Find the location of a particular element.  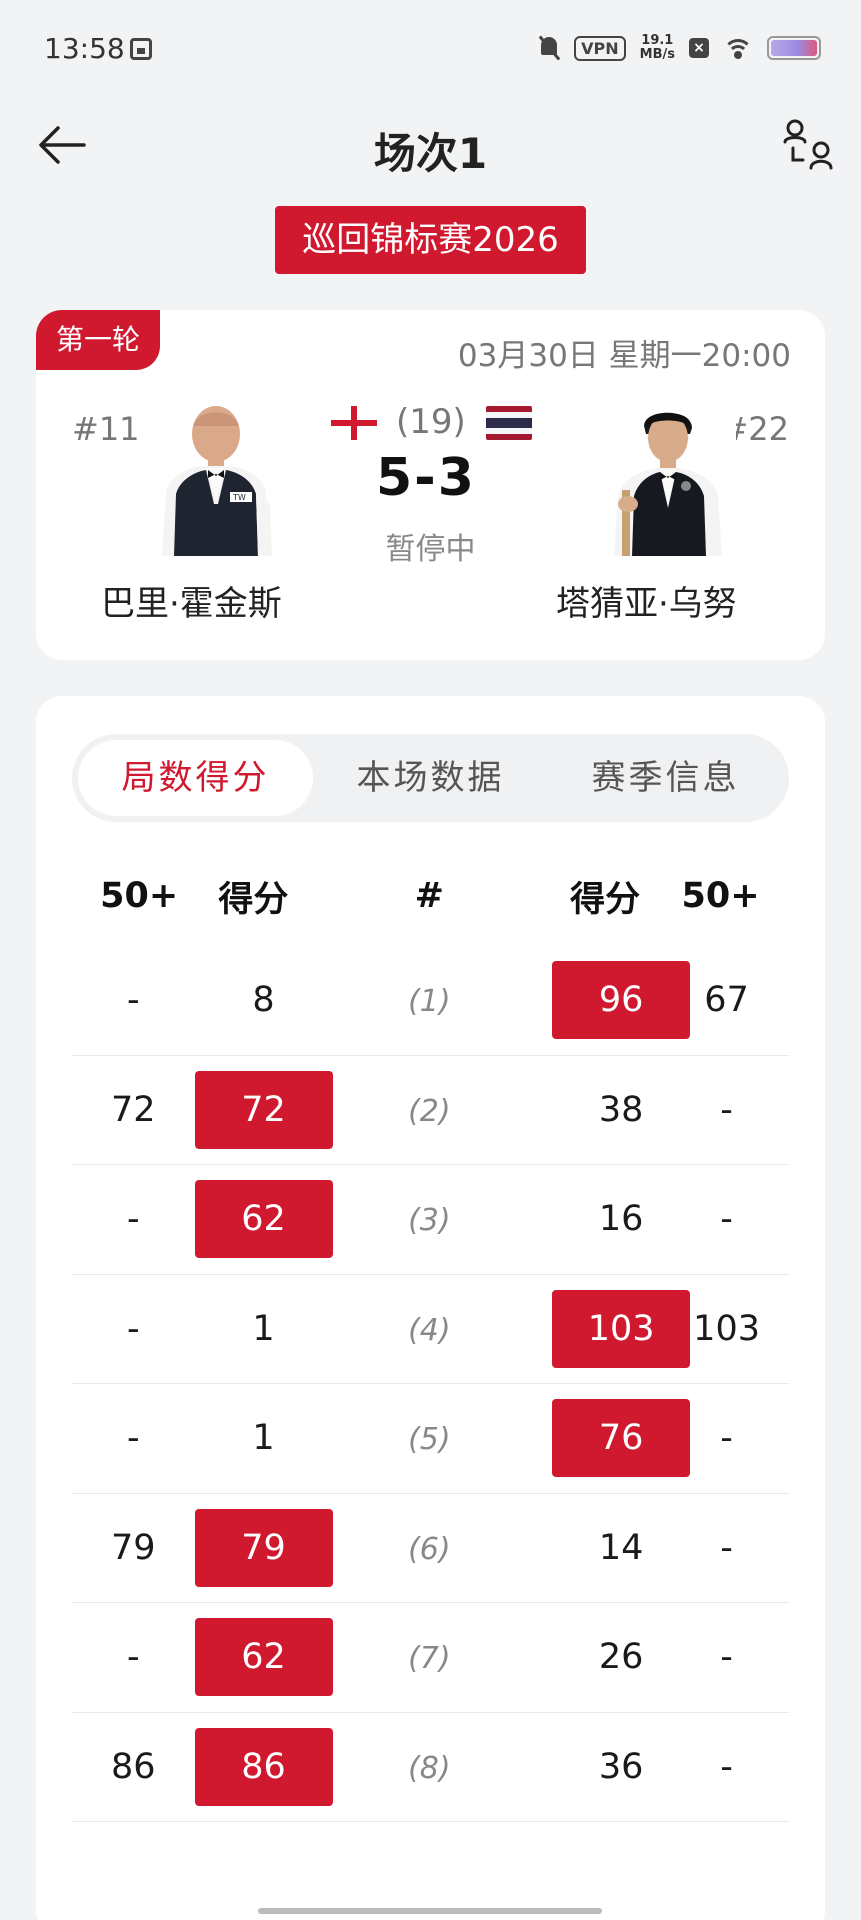

right-player-name: 塔猜亚·乌努 is located at coordinates (646, 600).